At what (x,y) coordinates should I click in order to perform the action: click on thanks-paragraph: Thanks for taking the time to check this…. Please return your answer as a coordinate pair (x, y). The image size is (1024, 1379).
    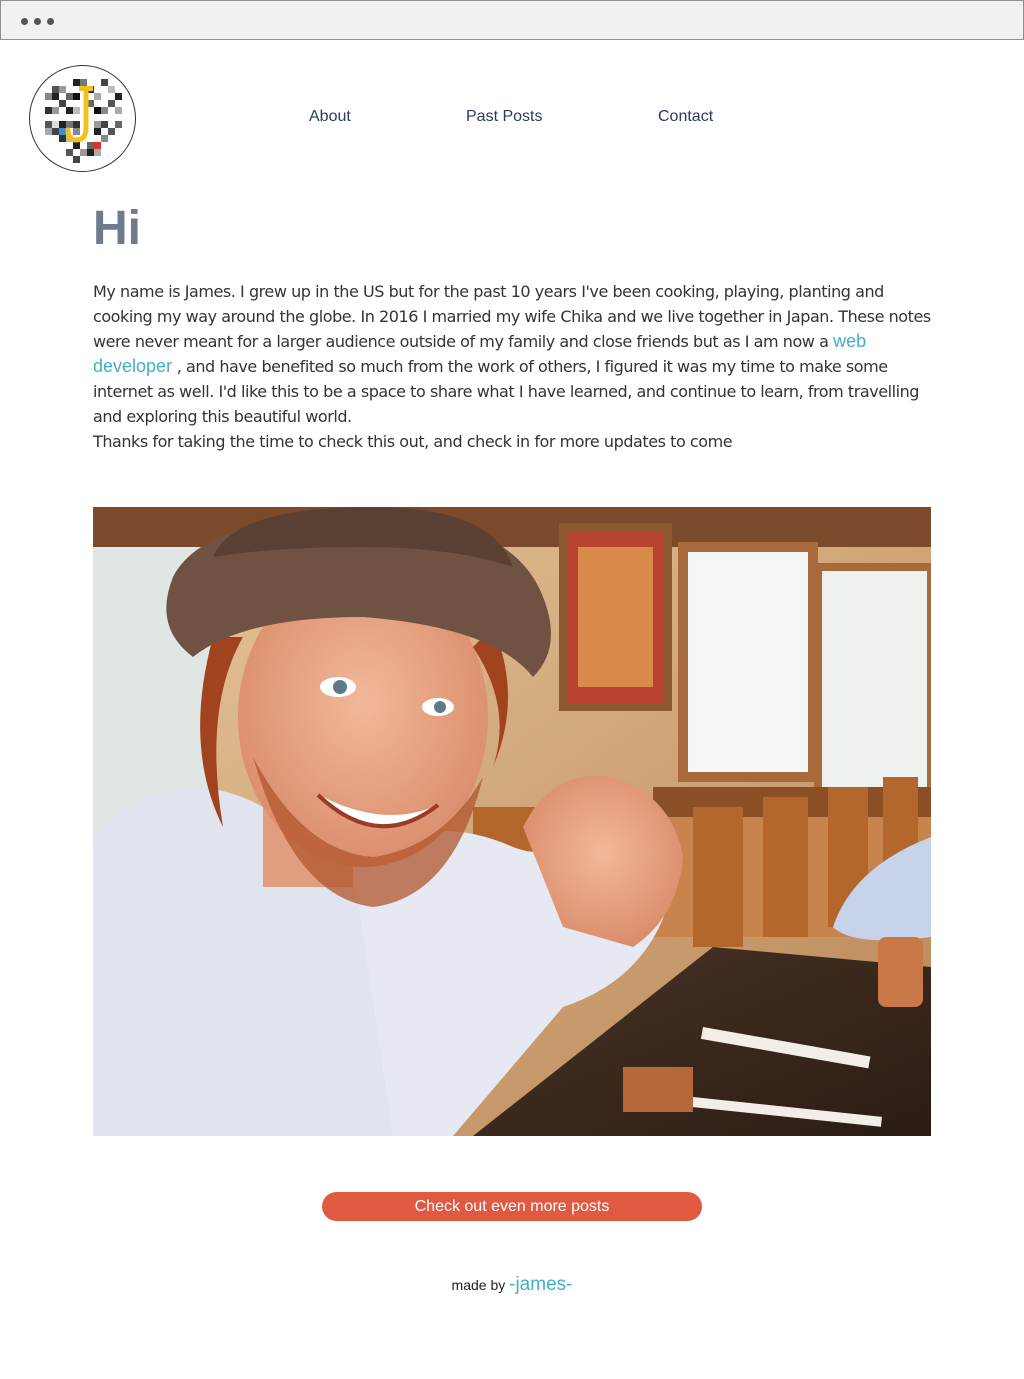
    Looking at the image, I should click on (413, 441).